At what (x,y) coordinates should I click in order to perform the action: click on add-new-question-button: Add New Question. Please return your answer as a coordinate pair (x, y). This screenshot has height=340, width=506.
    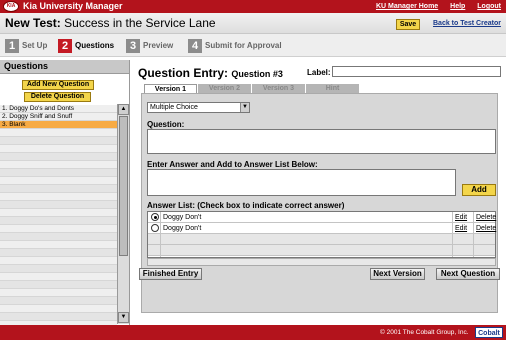
    Looking at the image, I should click on (58, 85).